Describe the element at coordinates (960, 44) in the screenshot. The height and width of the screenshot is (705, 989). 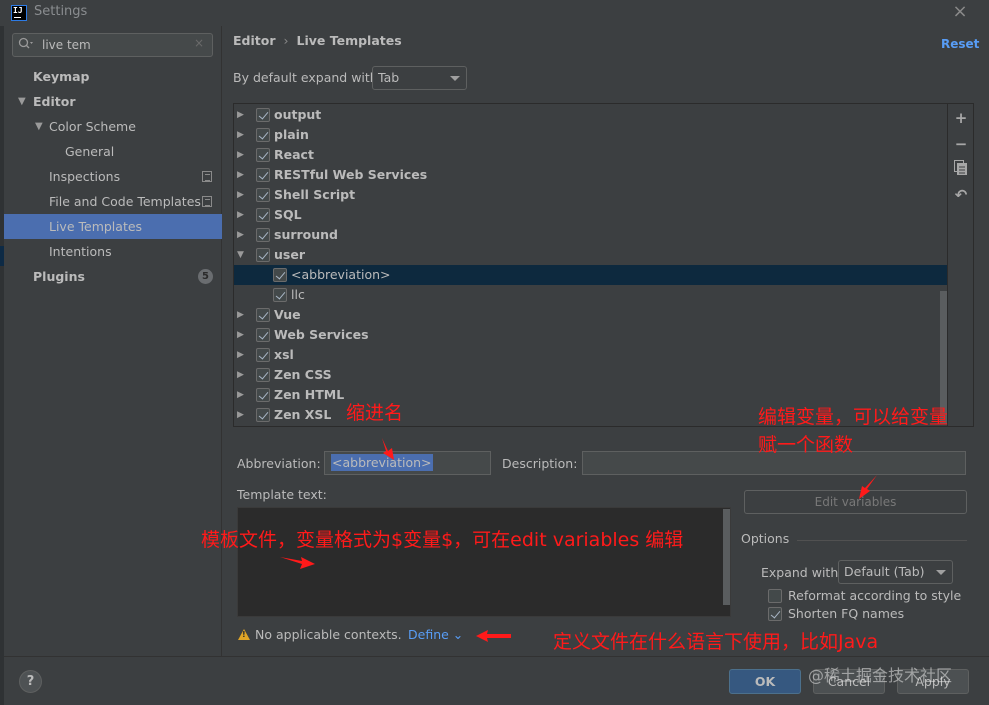
I see `reset-link: Reset` at that location.